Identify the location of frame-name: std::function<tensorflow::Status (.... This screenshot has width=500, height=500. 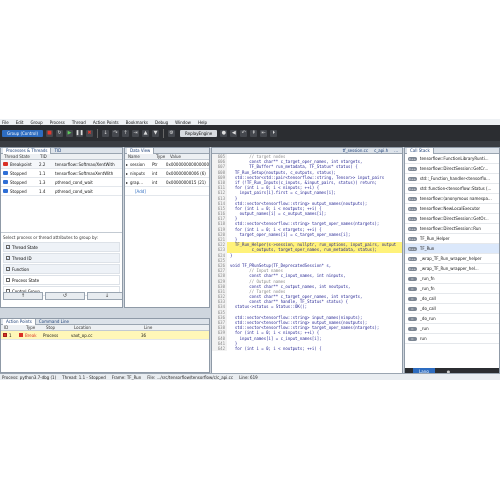
(455, 188).